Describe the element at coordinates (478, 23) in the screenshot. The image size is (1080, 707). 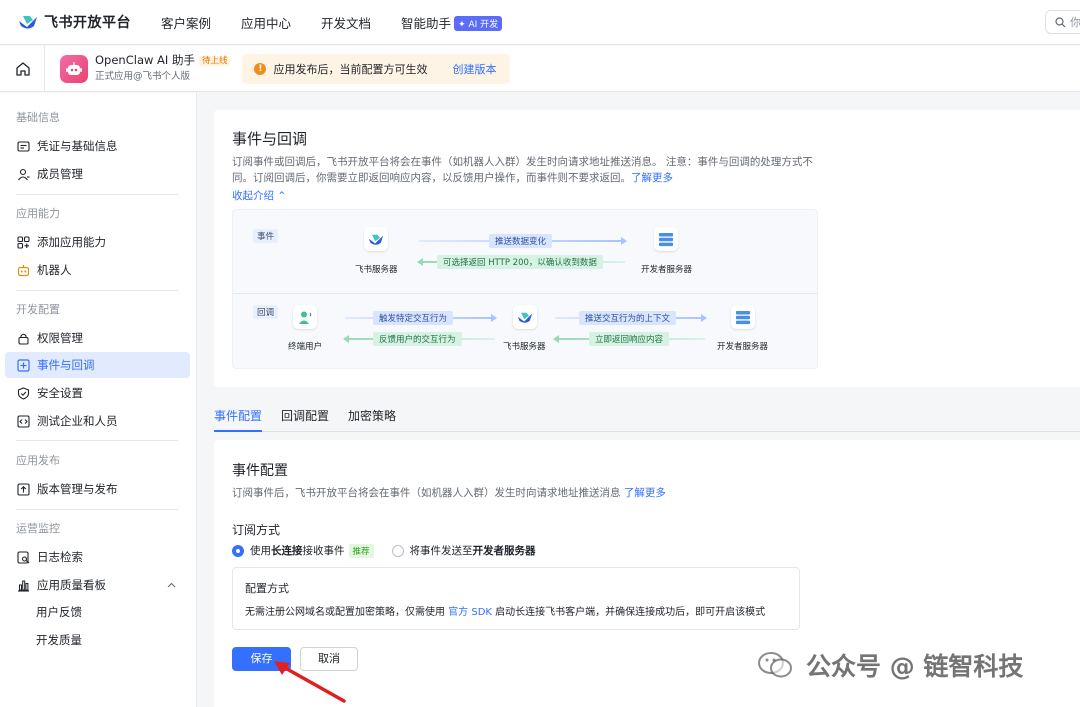
I see `ai-dev-badge: ✦ AI 开发` at that location.